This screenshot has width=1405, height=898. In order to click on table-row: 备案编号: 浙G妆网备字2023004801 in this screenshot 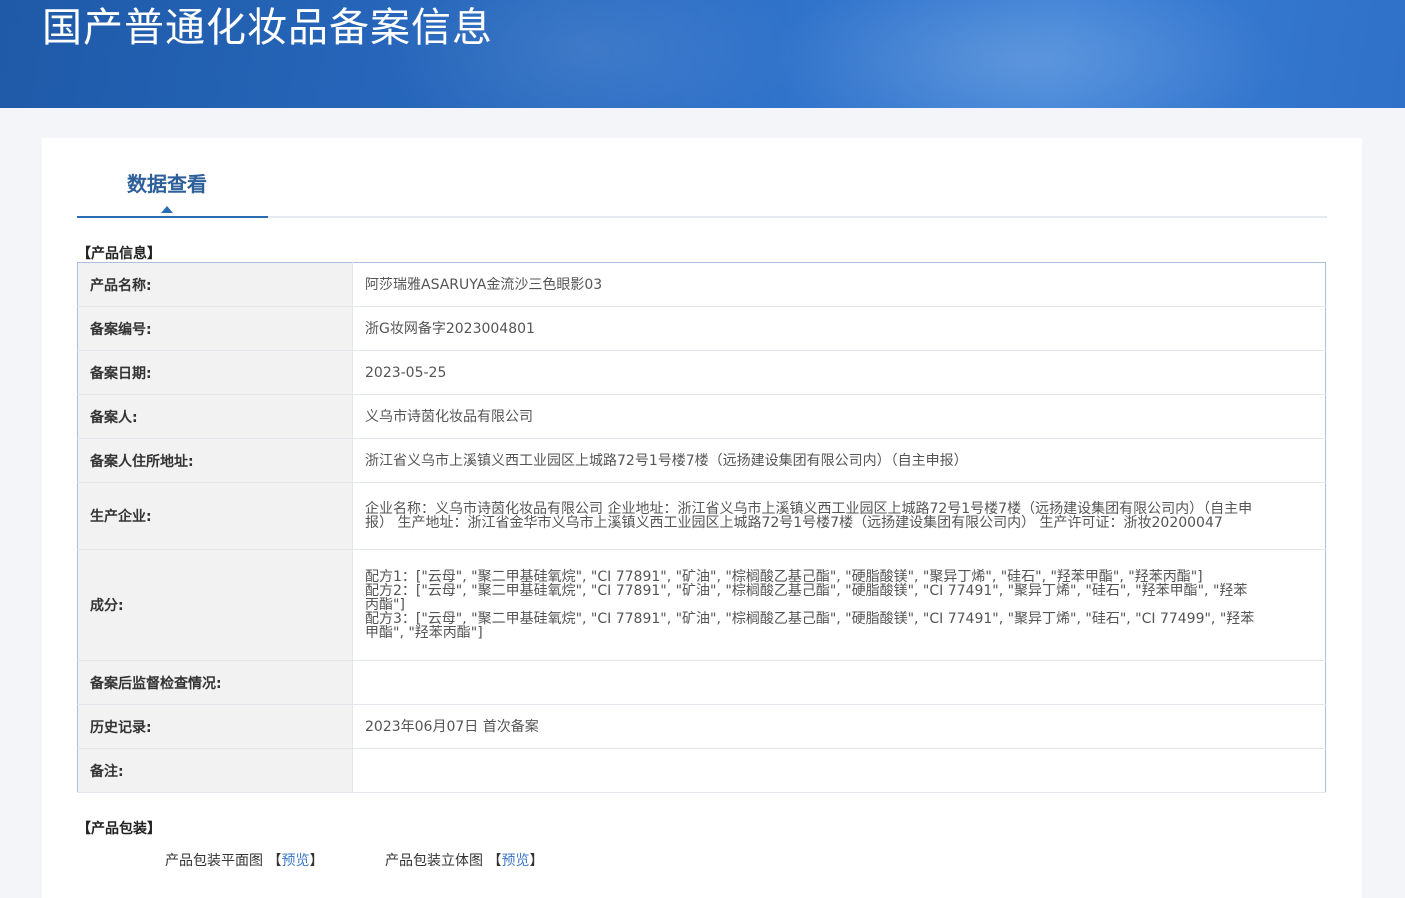, I will do `click(701, 328)`.